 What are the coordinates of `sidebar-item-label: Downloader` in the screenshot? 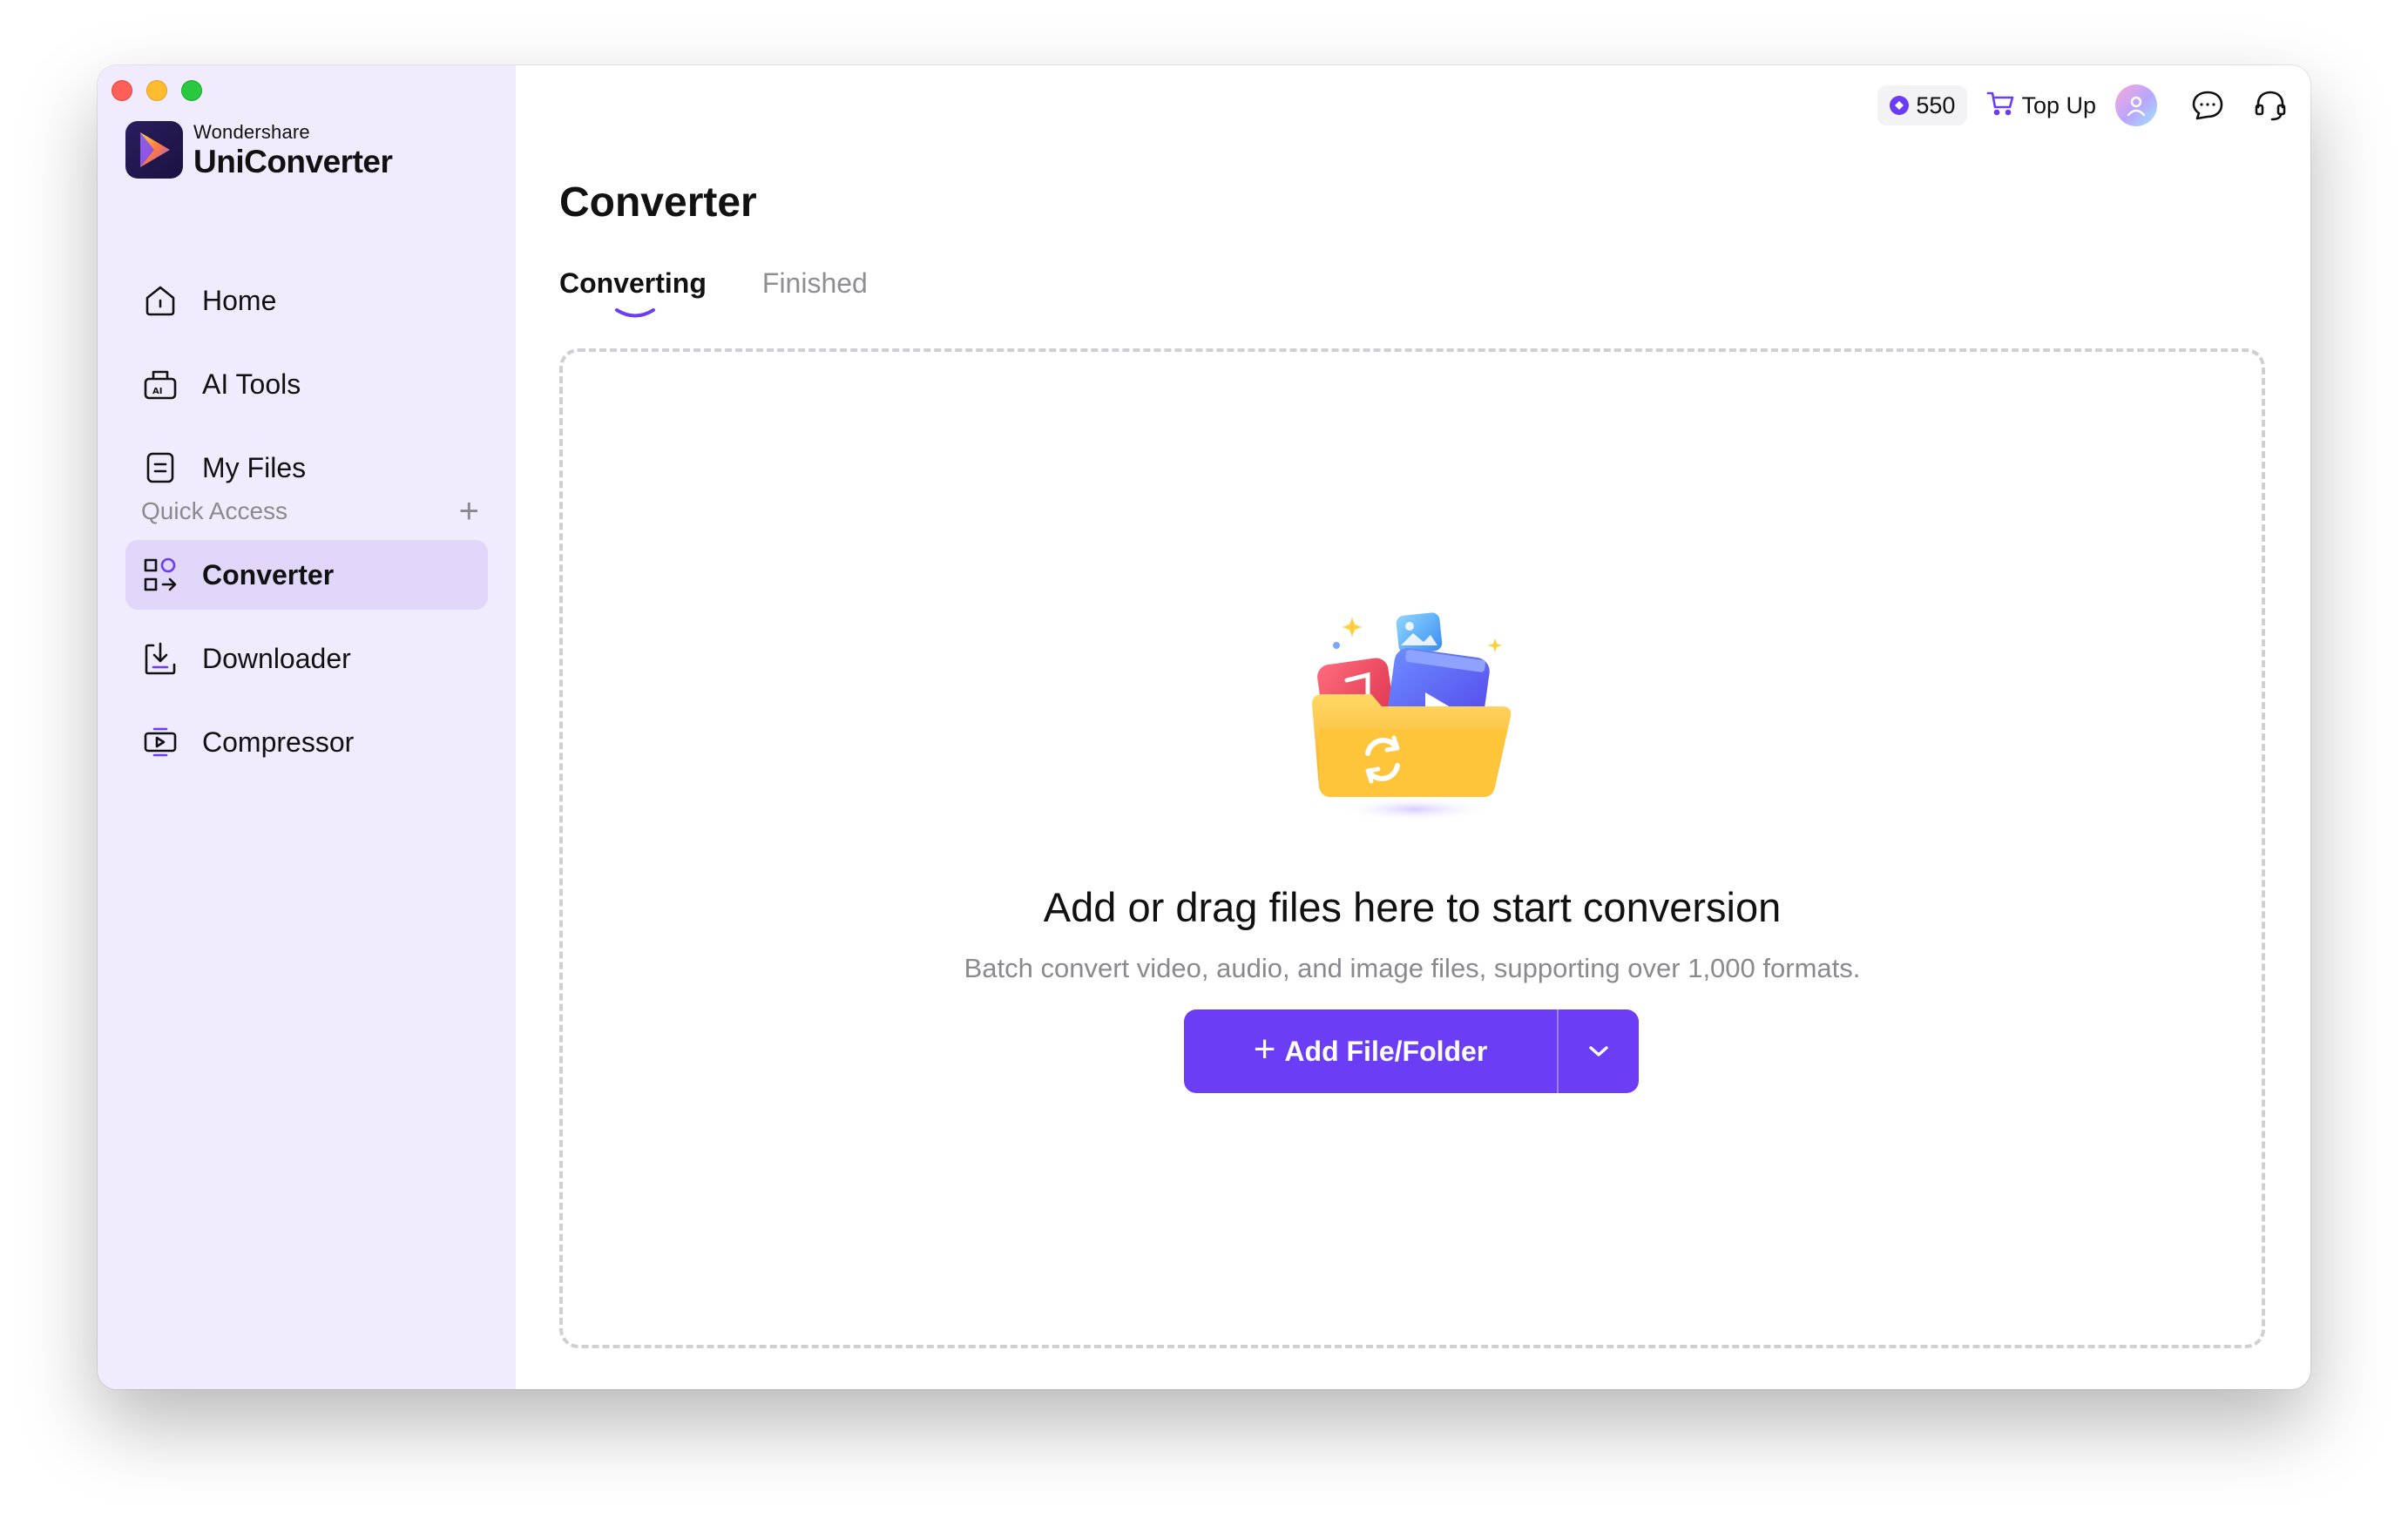 It's located at (276, 658).